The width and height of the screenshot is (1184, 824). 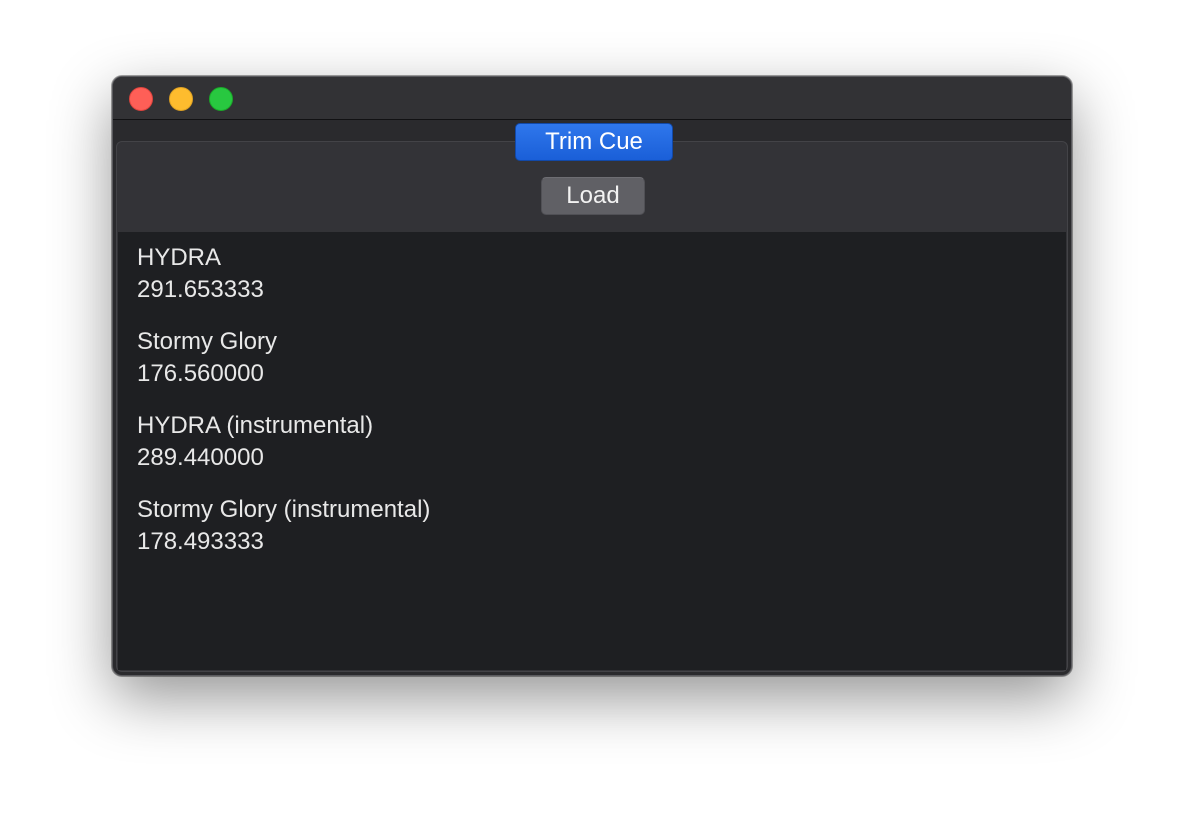 I want to click on track-duration: 289.440000, so click(x=200, y=457).